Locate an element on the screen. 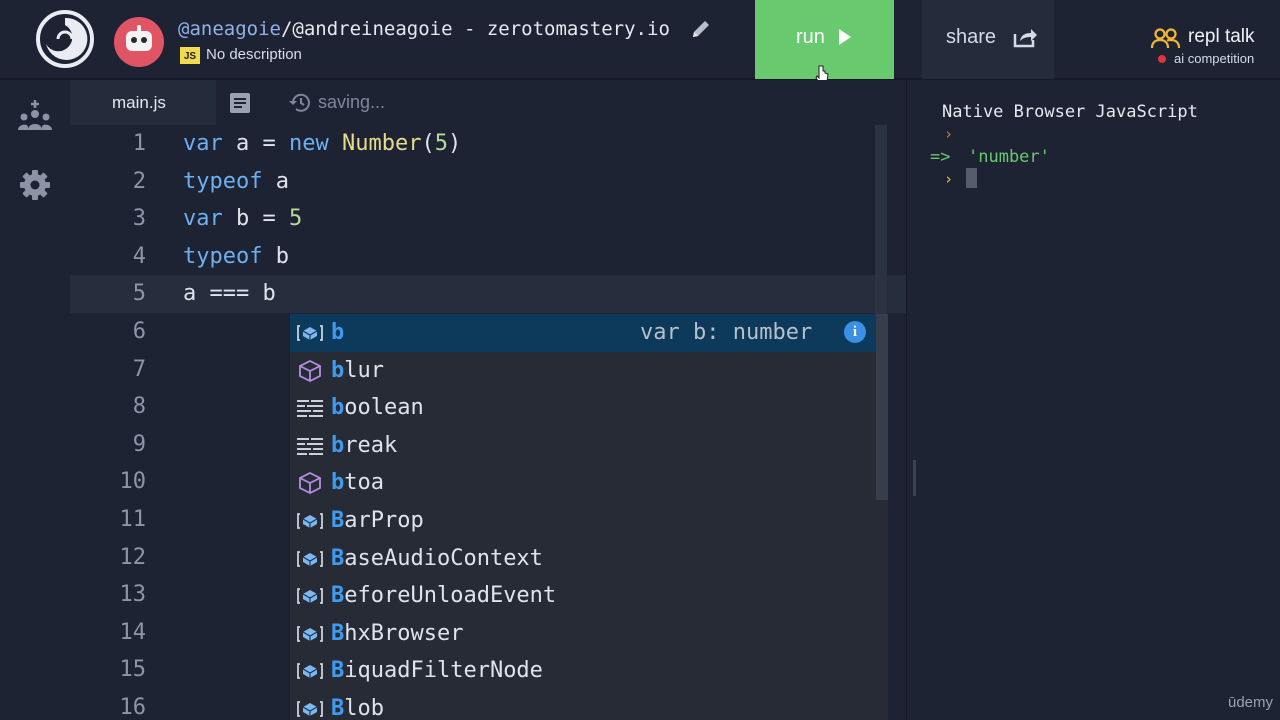 This screenshot has height=720, width=1280. code-text: var b = 5 is located at coordinates (243, 219).